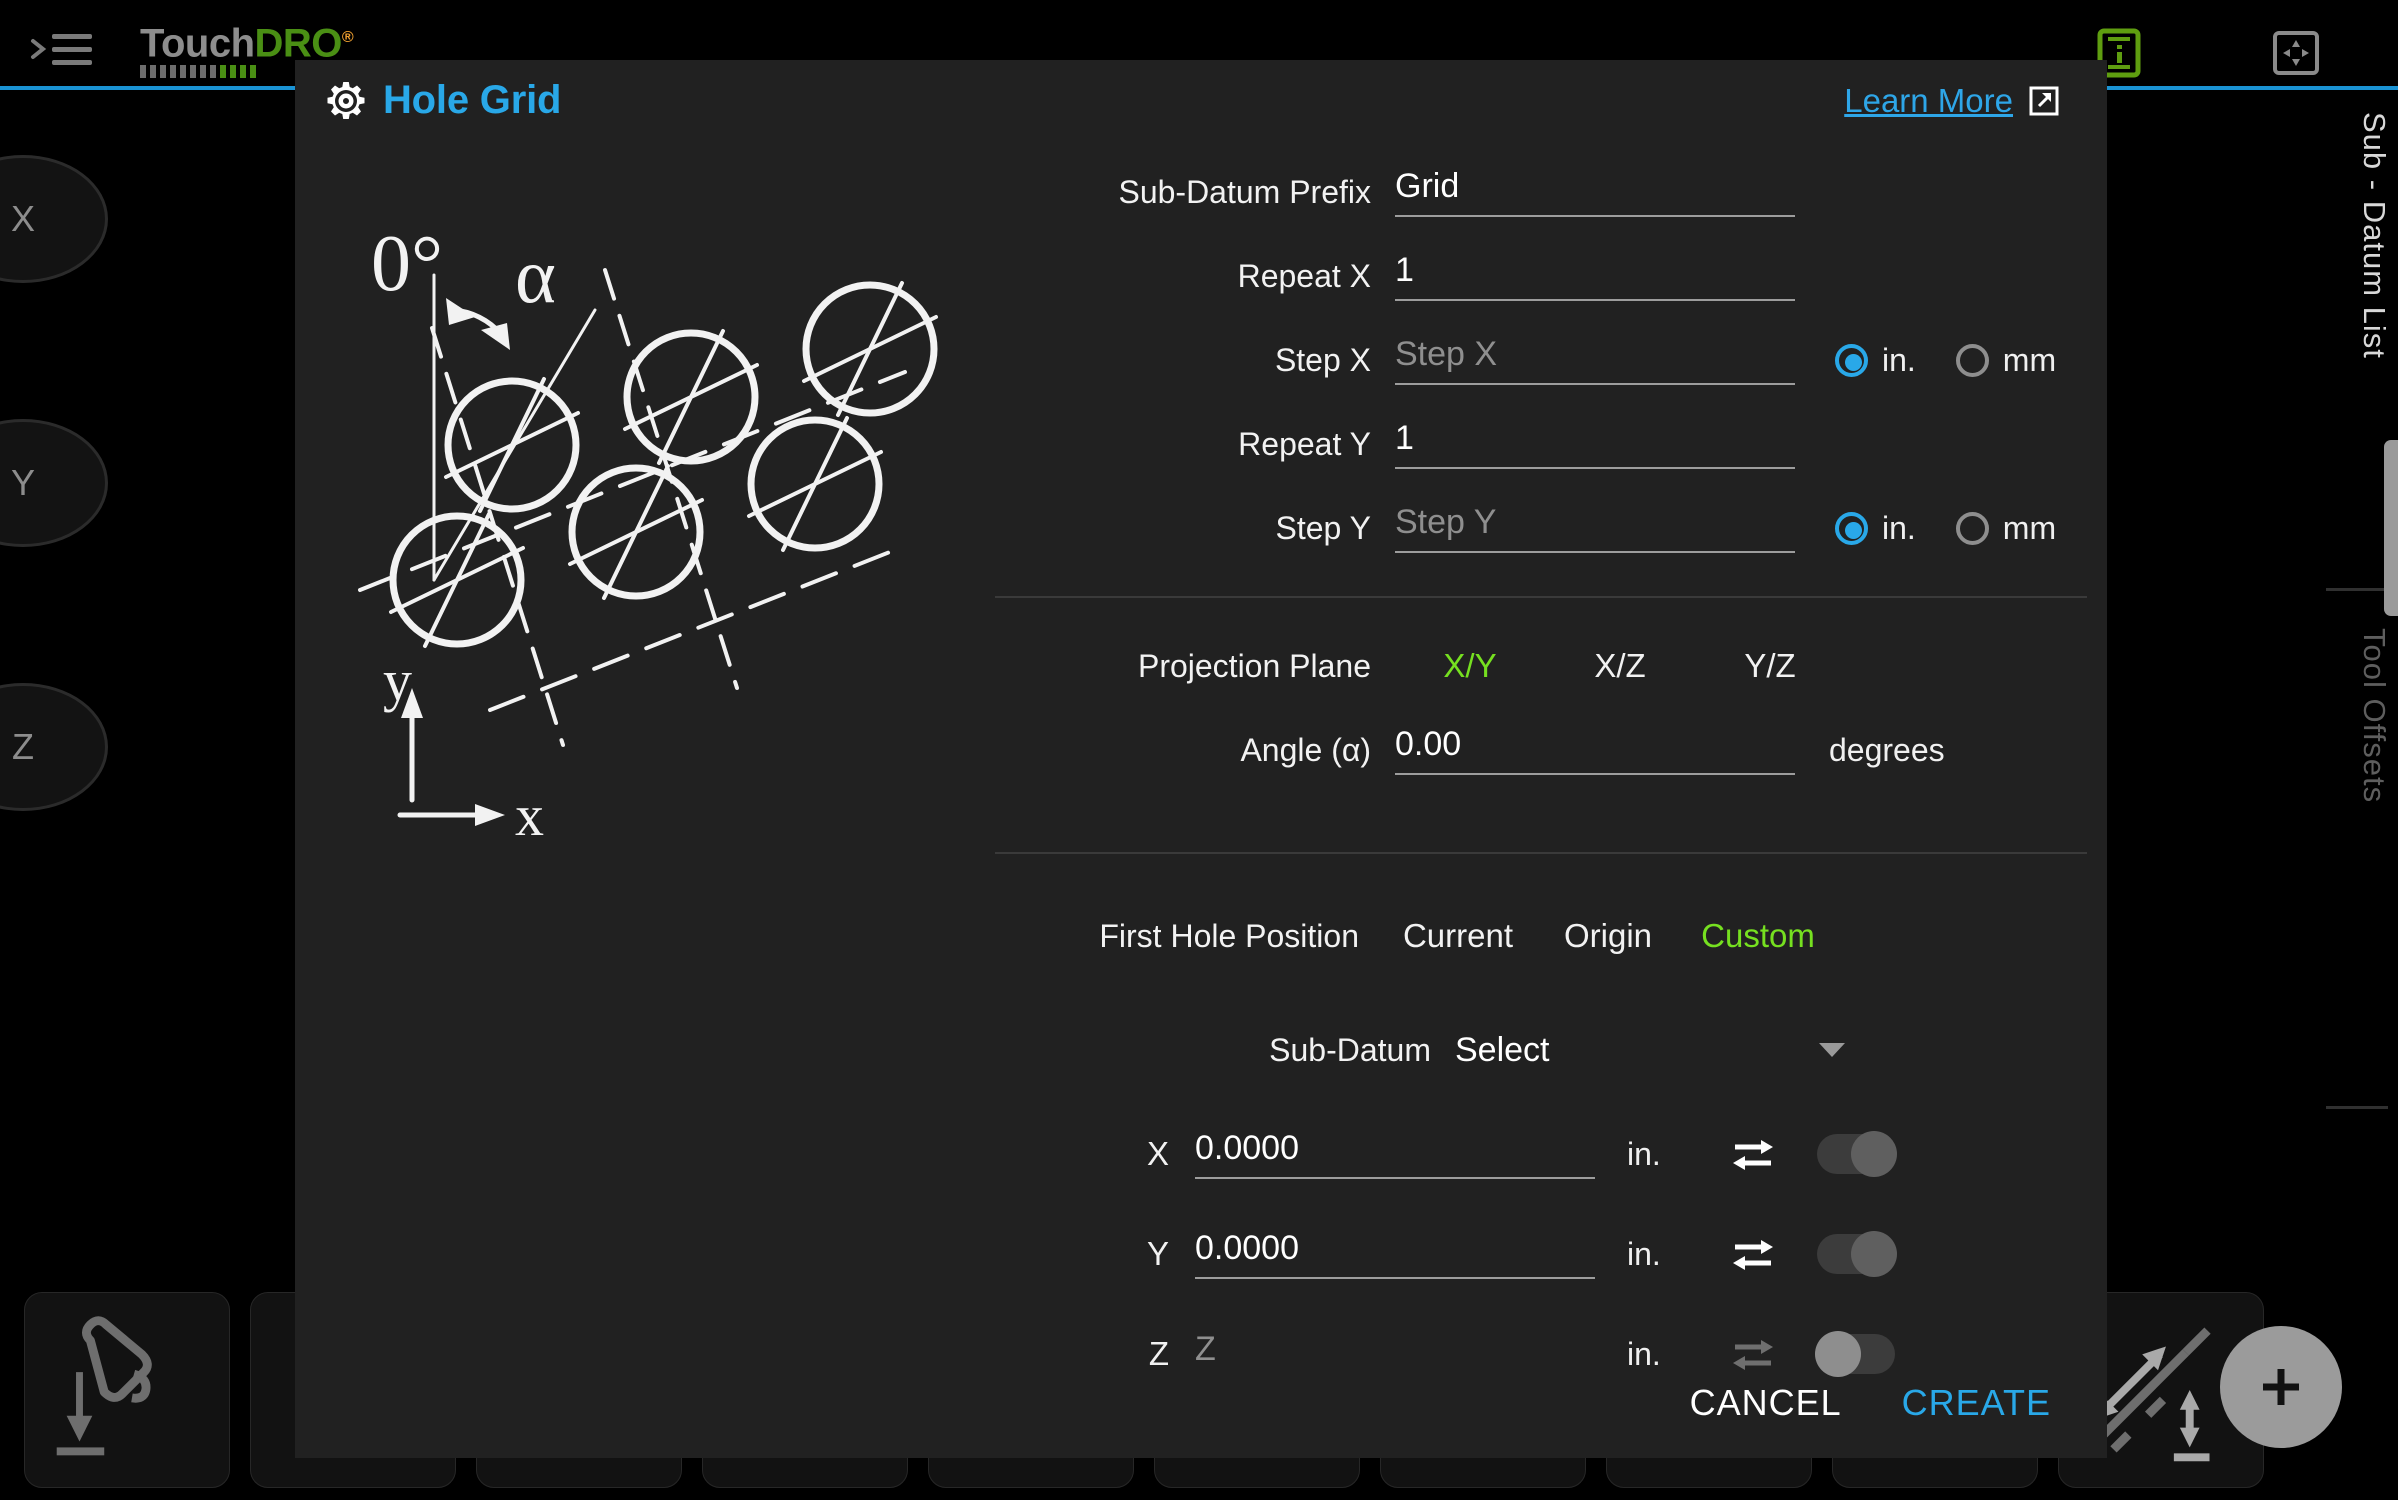 The width and height of the screenshot is (2398, 1500). Describe the element at coordinates (1229, 935) in the screenshot. I see `label-first-hole-position: First Hole Position` at that location.